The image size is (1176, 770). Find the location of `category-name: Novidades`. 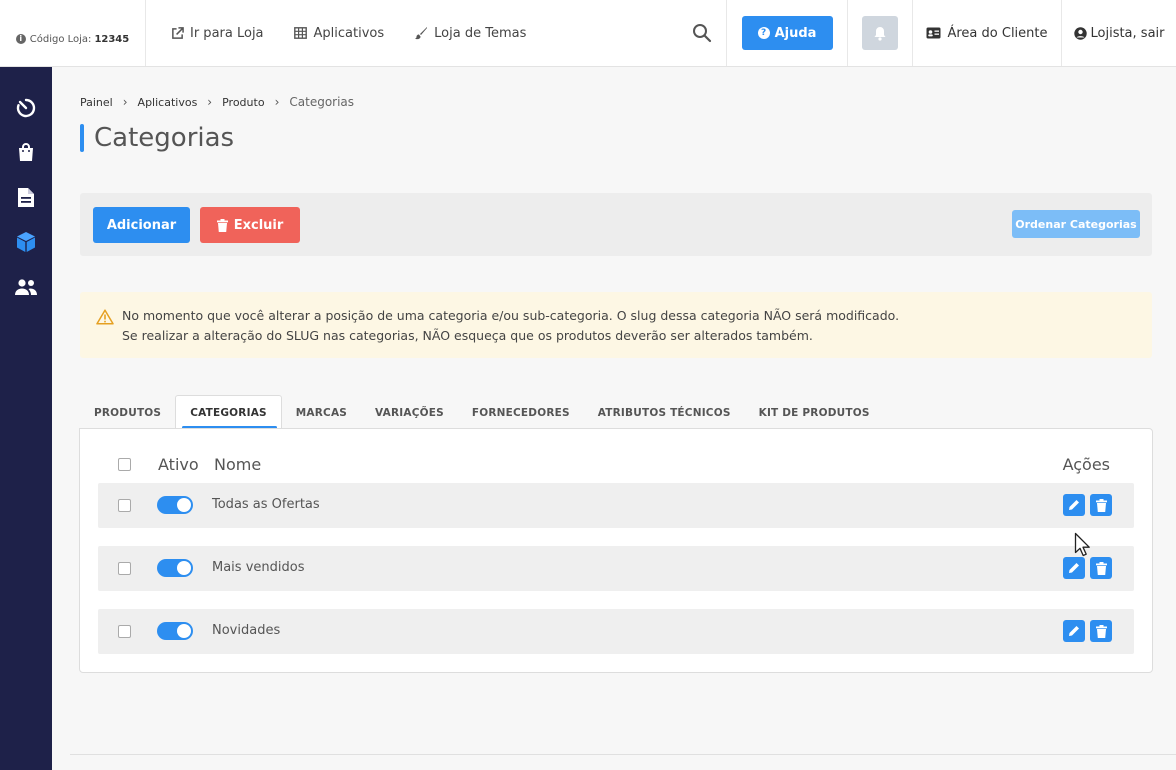

category-name: Novidades is located at coordinates (246, 630).